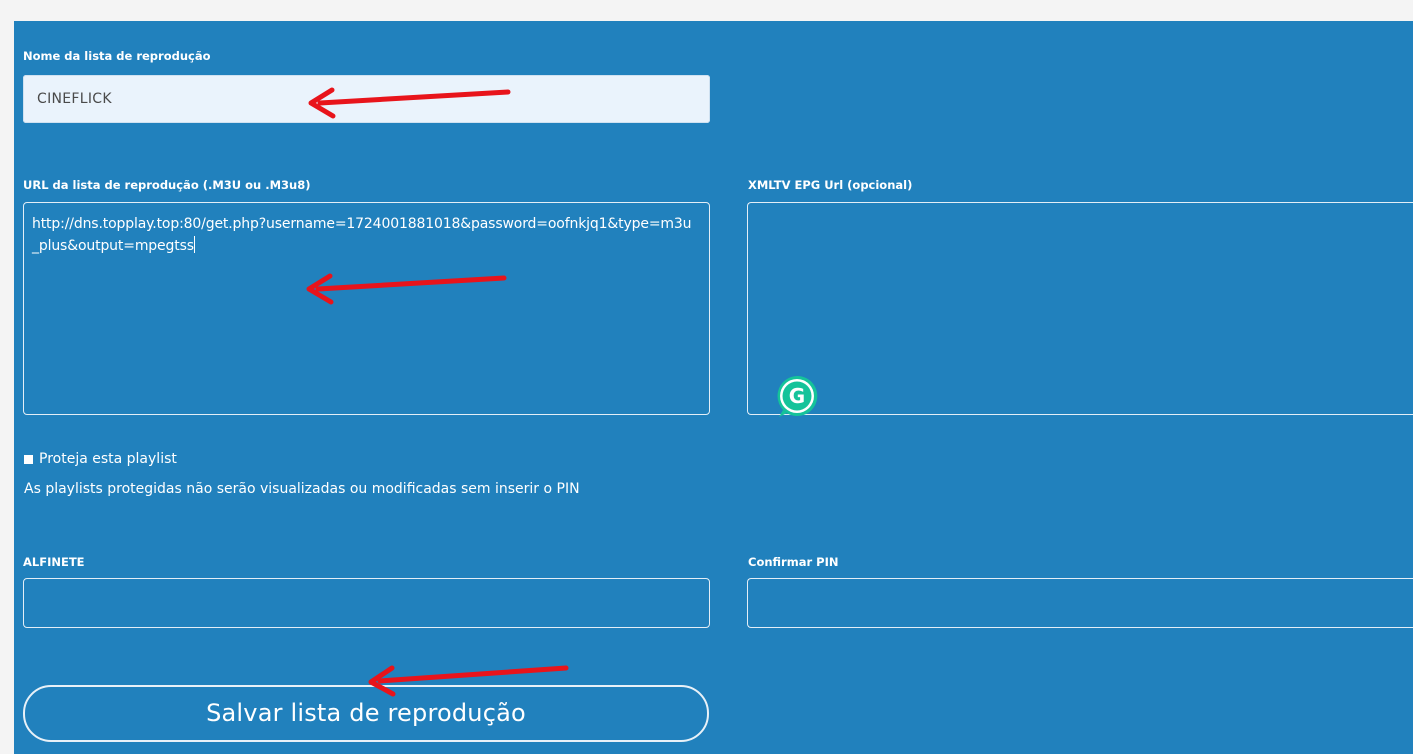 The height and width of the screenshot is (754, 1413). Describe the element at coordinates (468, 681) in the screenshot. I see `annotation-arrow-save` at that location.